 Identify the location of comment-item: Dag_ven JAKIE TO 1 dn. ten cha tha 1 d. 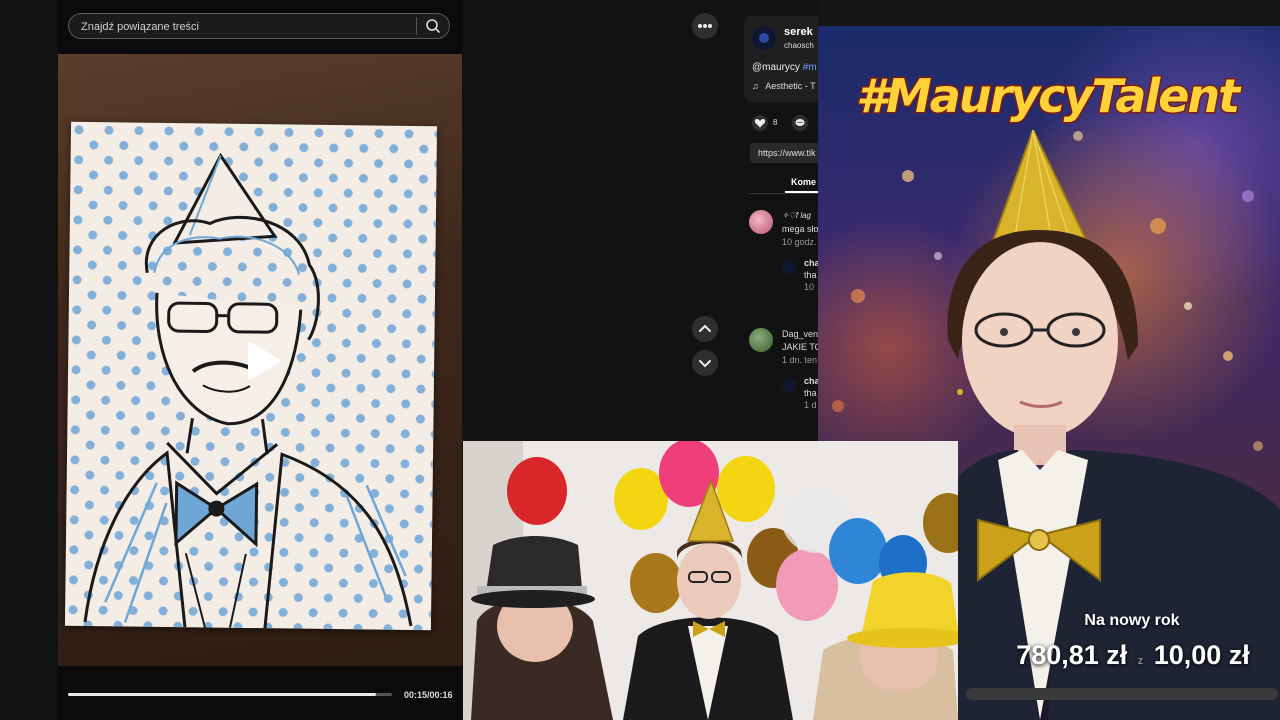
(779, 371).